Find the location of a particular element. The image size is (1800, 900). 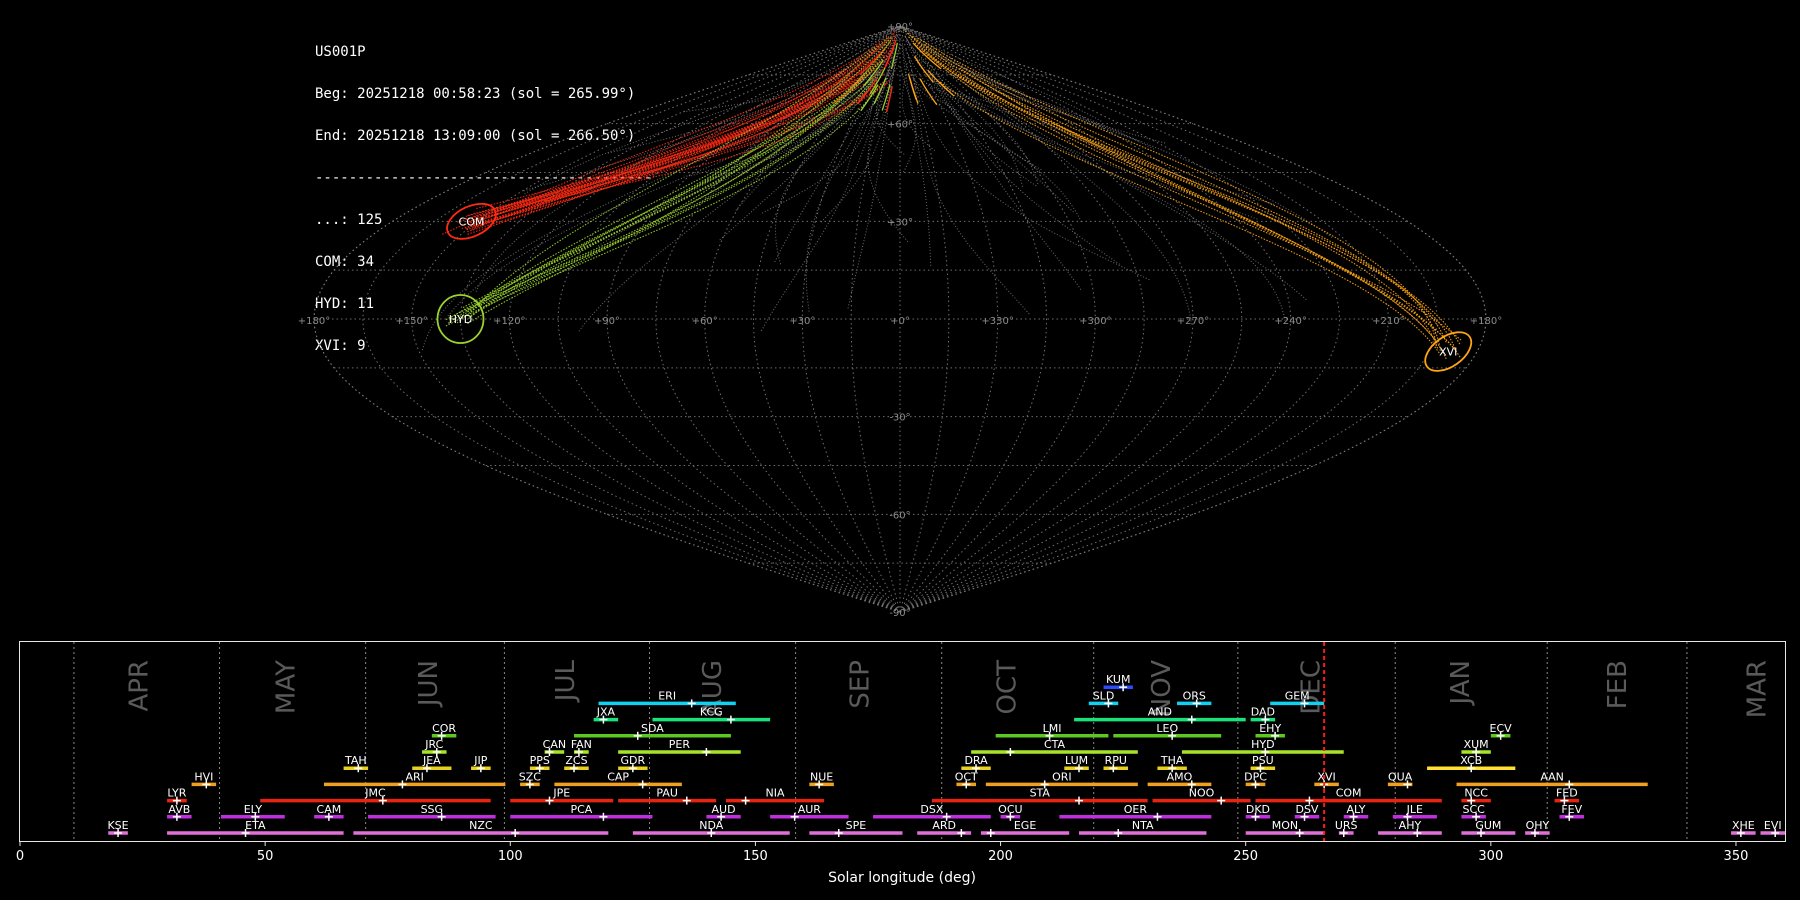

shower-label: COR is located at coordinates (444, 728).